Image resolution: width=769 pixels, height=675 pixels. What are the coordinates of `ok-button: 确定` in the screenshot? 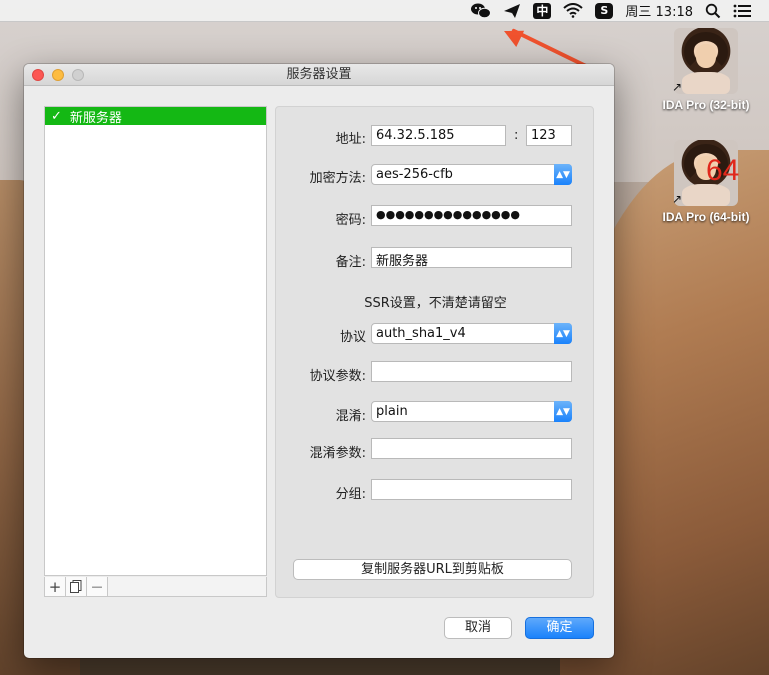 It's located at (559, 628).